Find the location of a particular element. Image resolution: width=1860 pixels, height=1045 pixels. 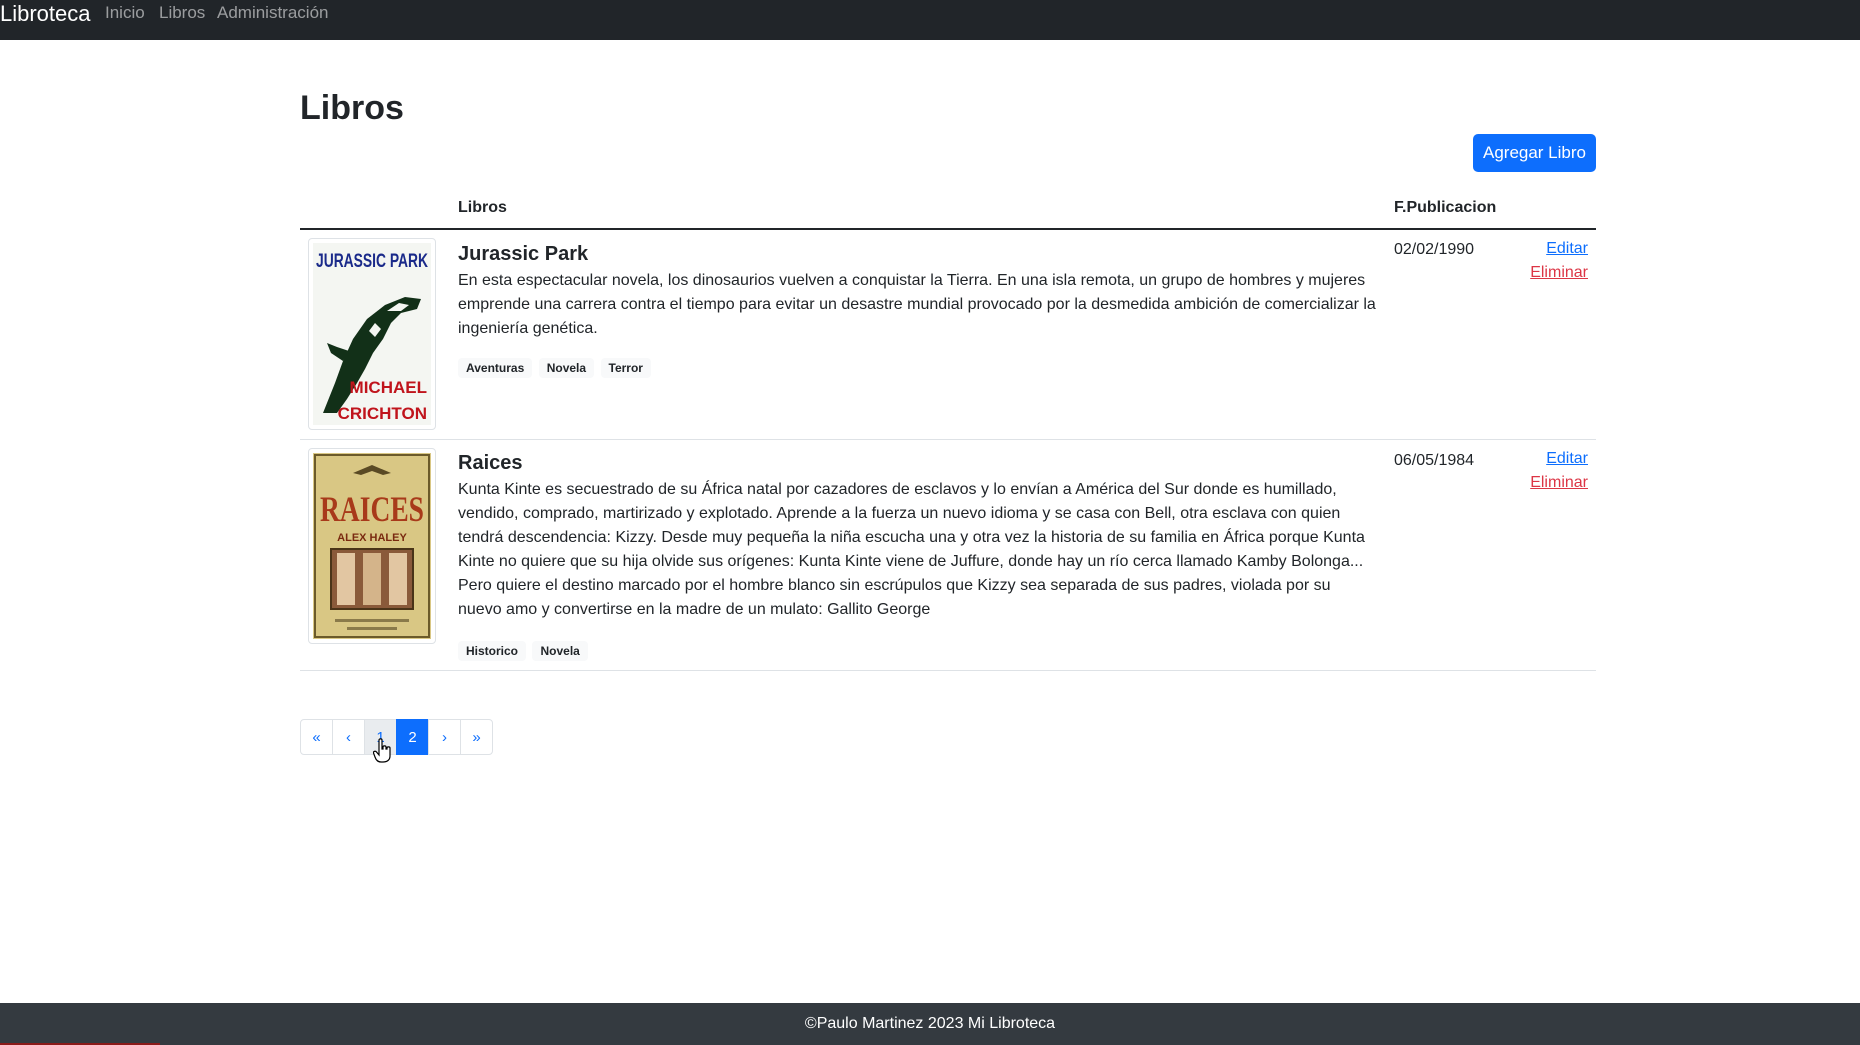

hand-cursor-icon is located at coordinates (382, 750).